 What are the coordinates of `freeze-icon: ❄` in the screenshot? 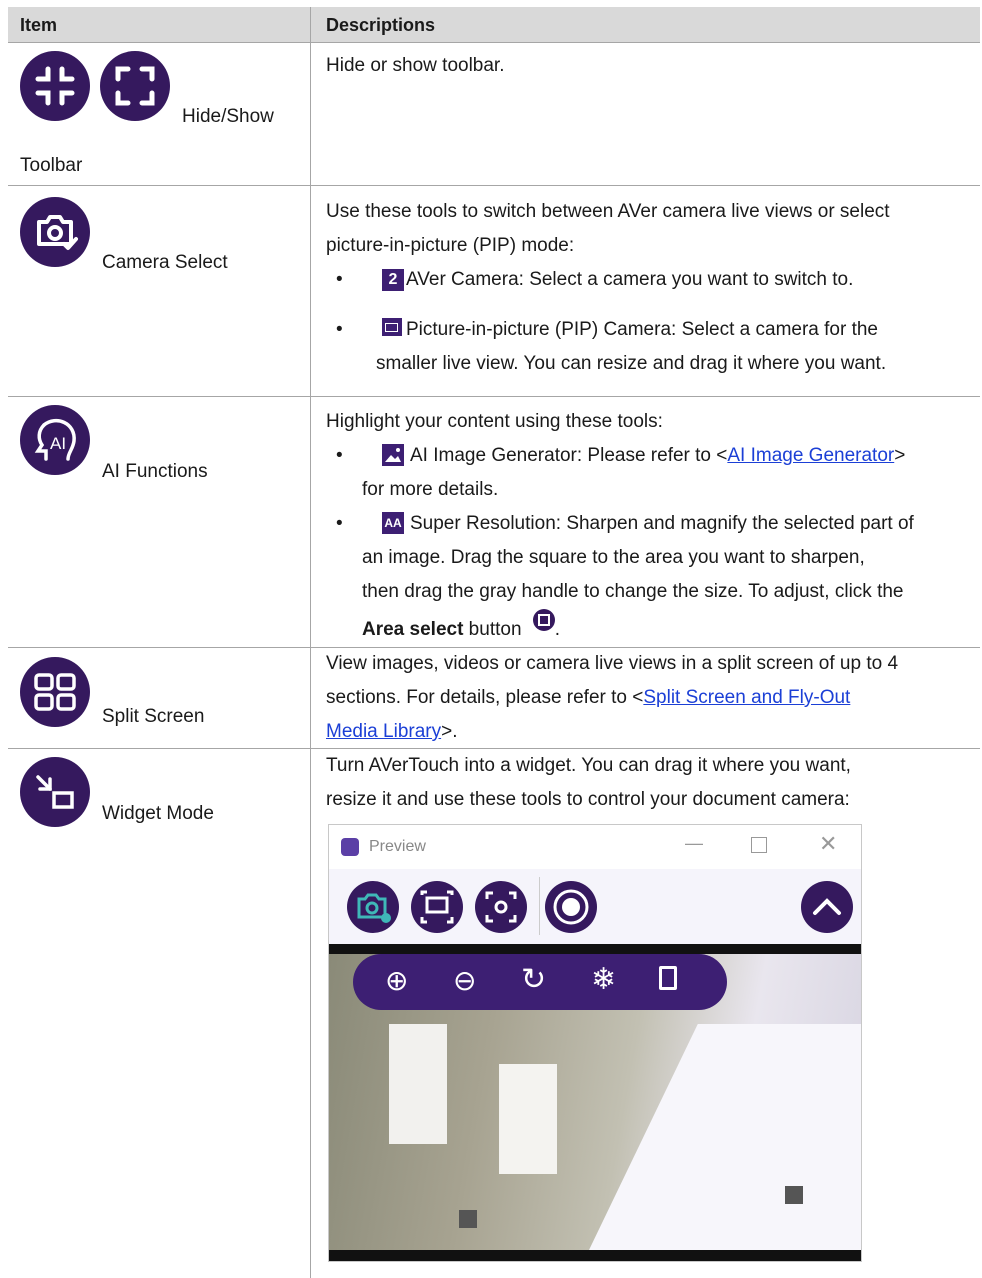 It's located at (603, 979).